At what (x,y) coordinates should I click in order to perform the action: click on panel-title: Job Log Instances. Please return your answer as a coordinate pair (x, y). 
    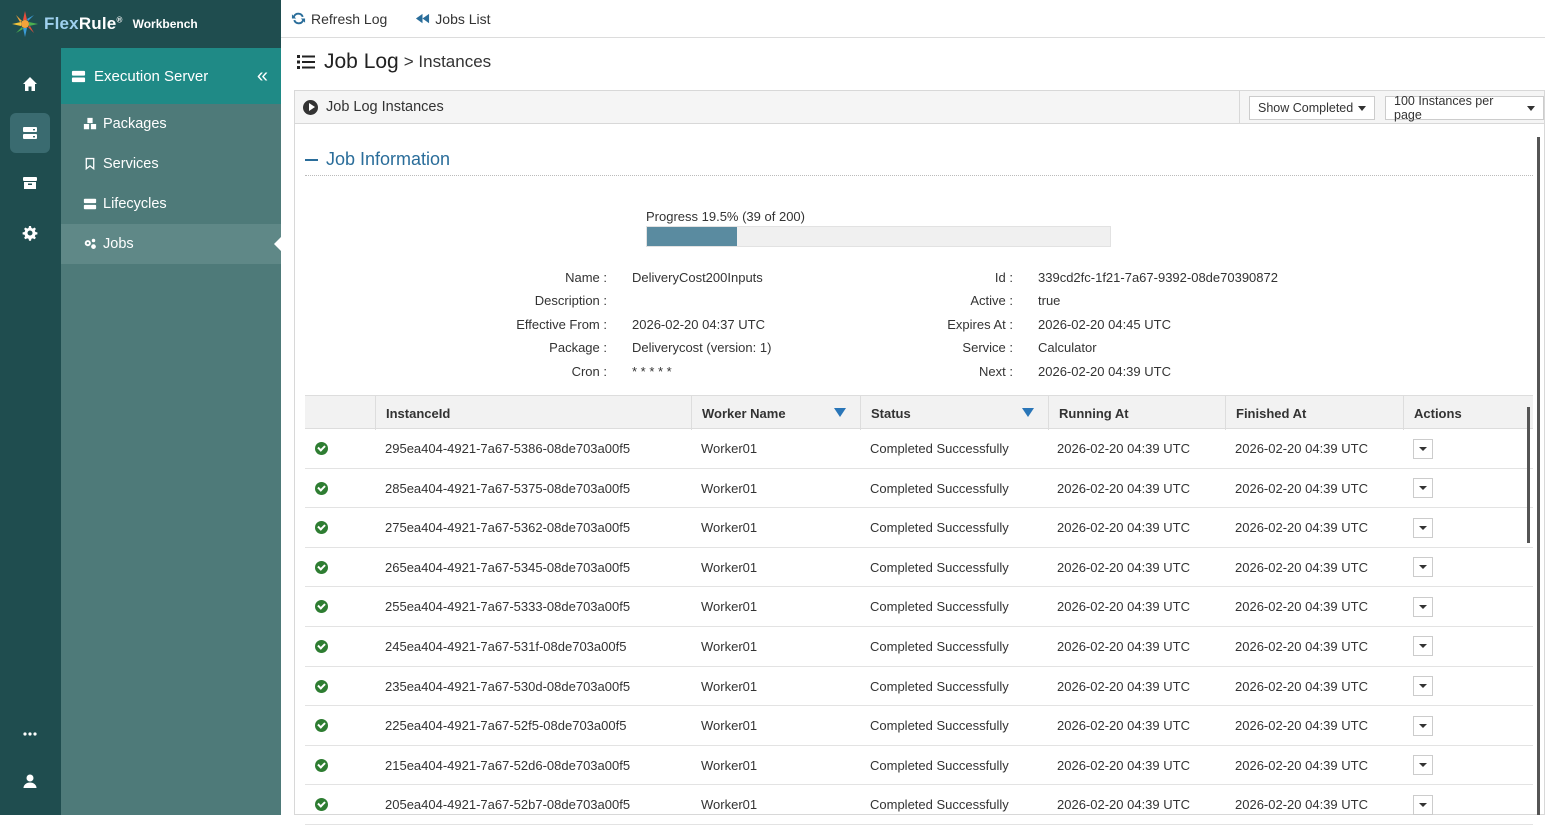
    Looking at the image, I should click on (385, 107).